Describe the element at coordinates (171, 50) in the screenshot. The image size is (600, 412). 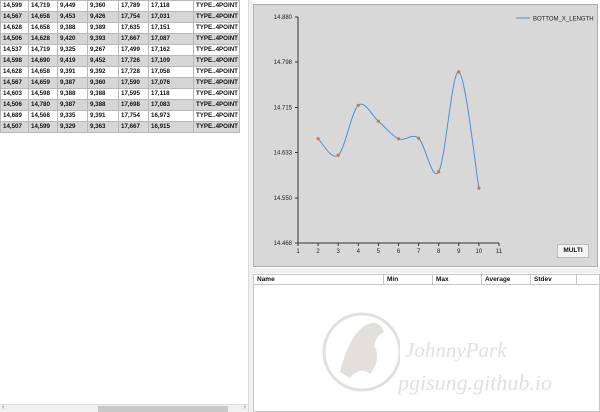
I see `table-cell: 17,162` at that location.